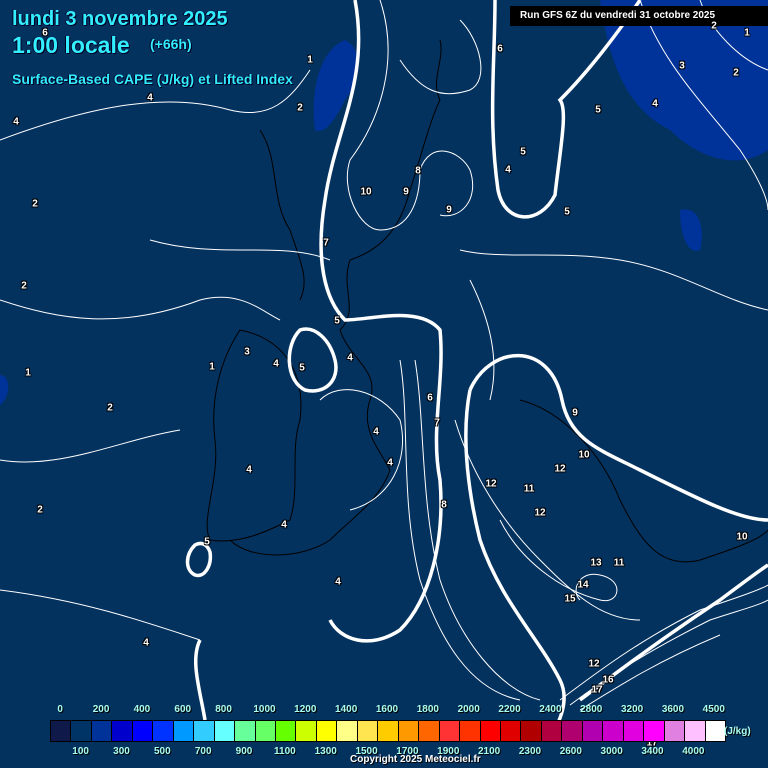 The image size is (768, 768). I want to click on legend-bottom-label: 100, so click(80, 751).